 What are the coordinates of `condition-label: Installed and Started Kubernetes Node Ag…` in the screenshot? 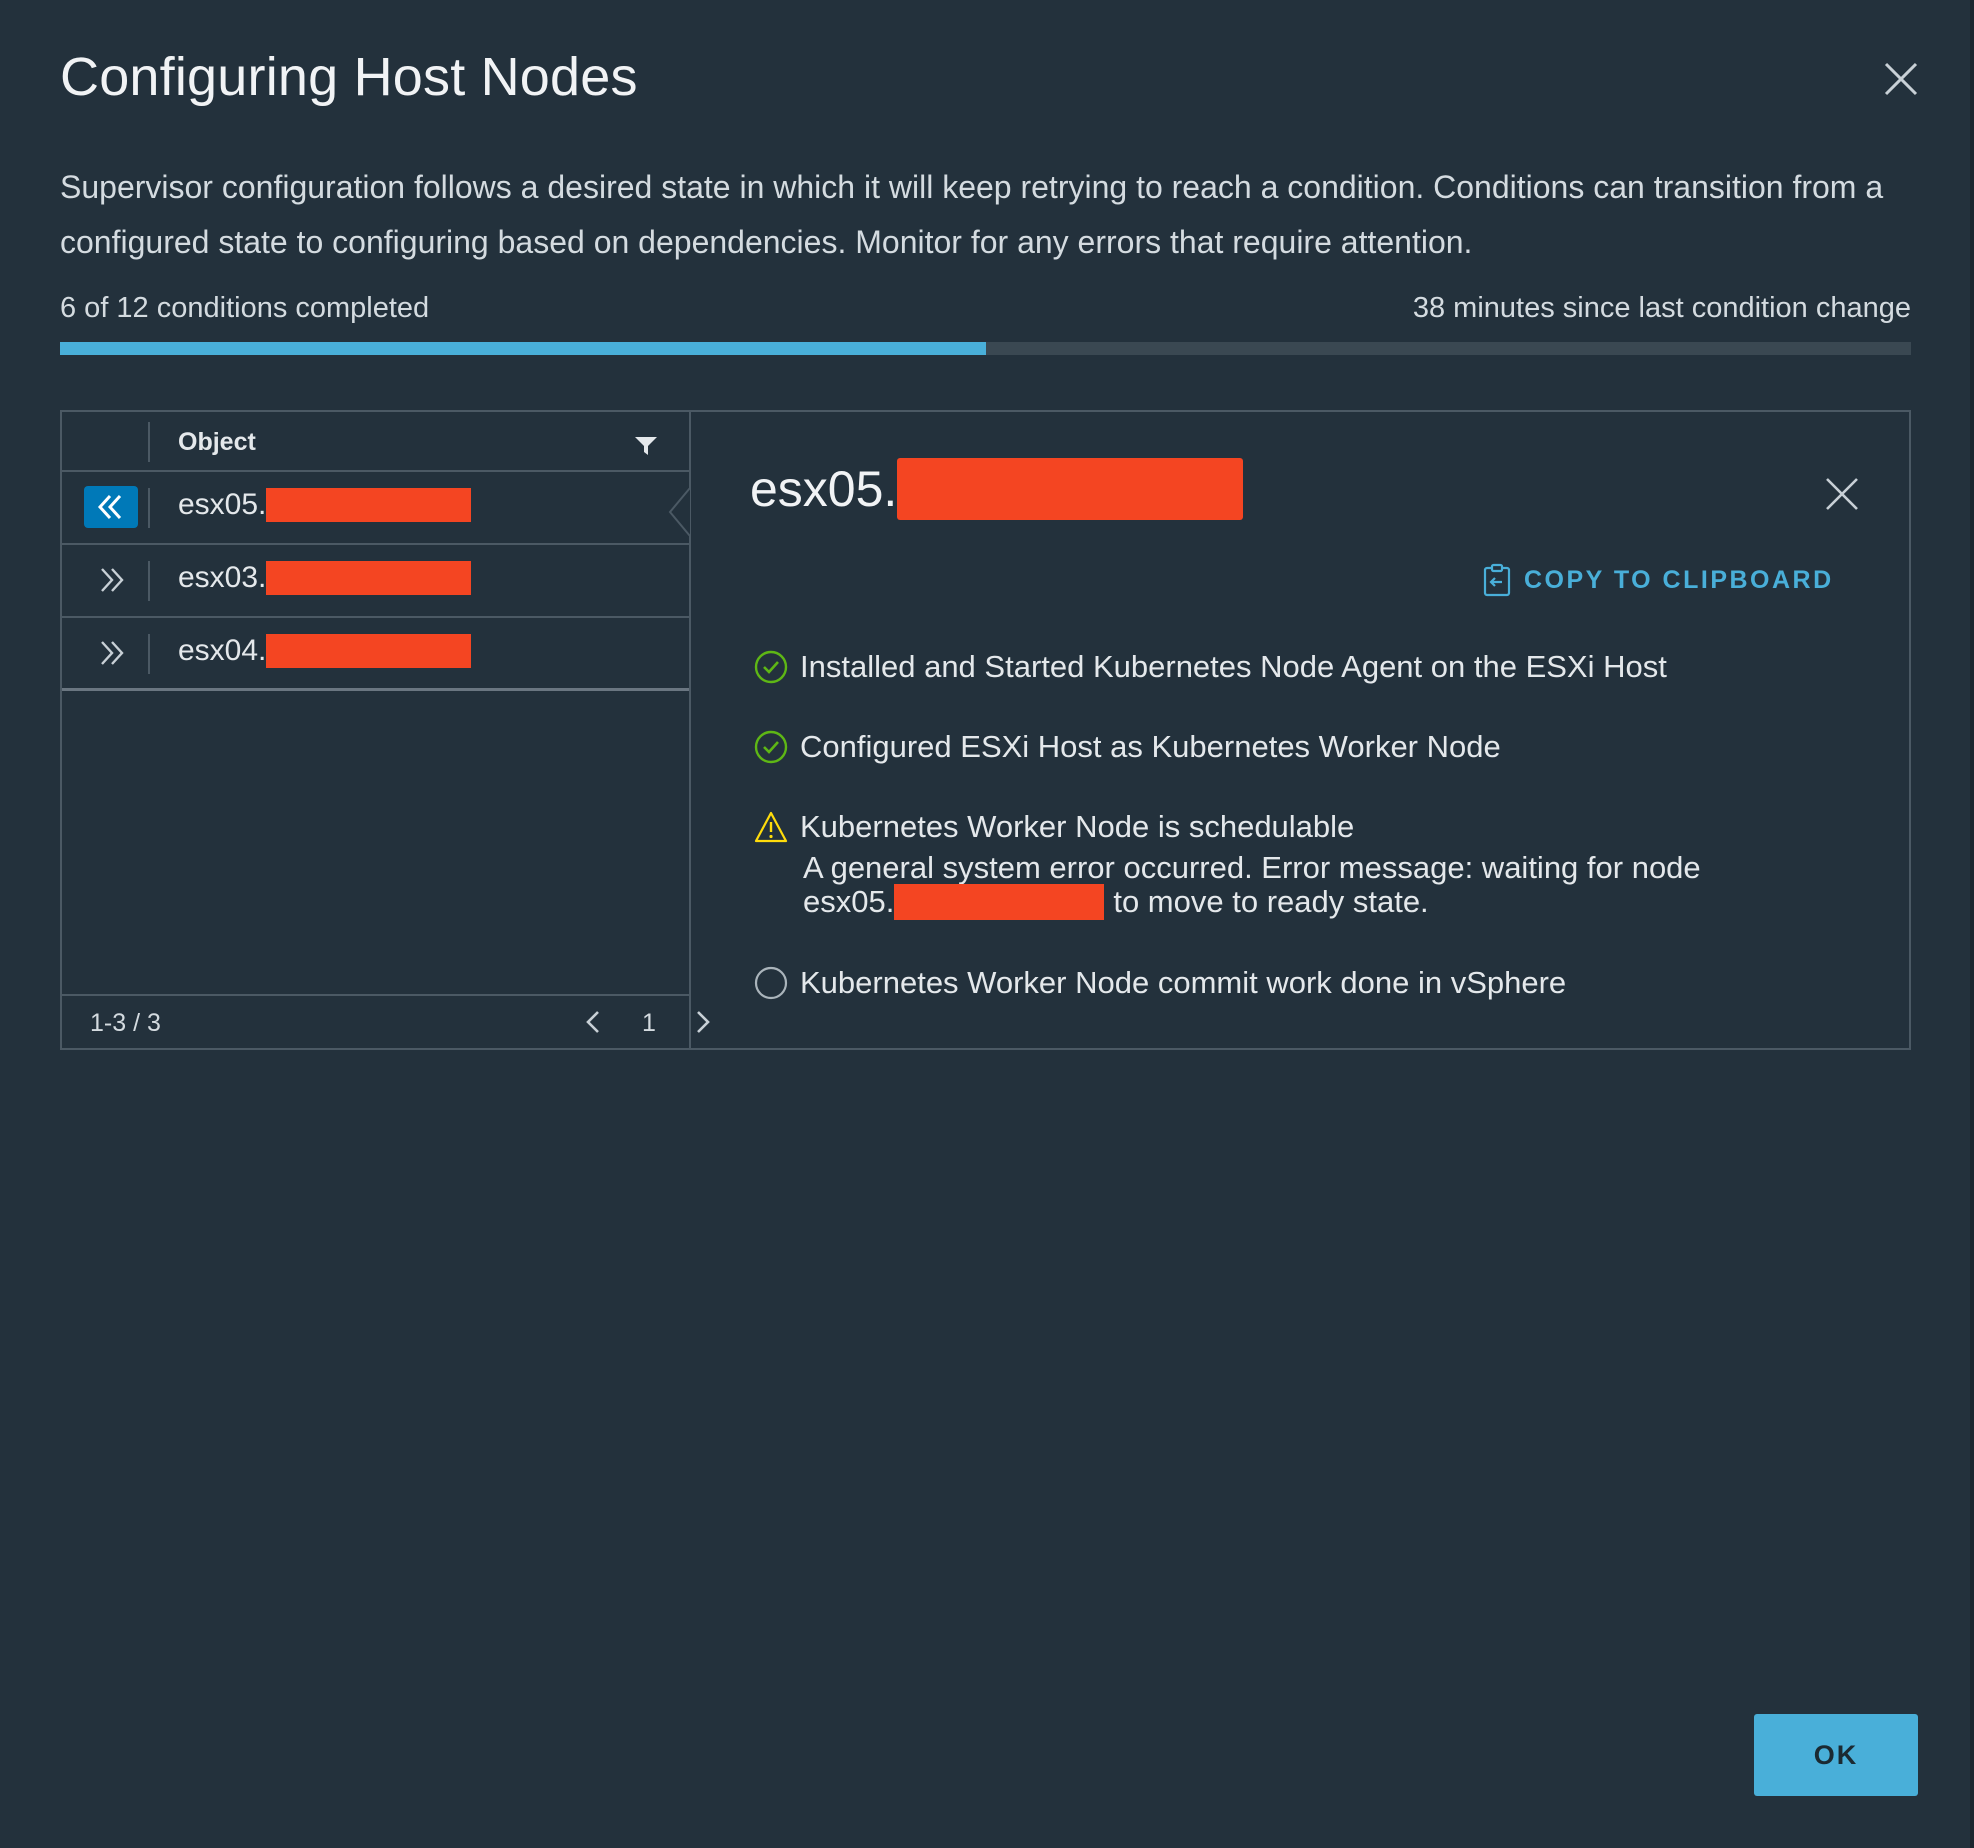 It's located at (1233, 666).